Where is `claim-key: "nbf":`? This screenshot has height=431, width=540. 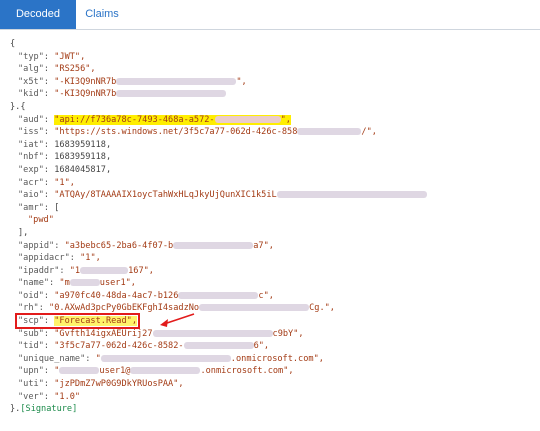
claim-key: "nbf": is located at coordinates (36, 157).